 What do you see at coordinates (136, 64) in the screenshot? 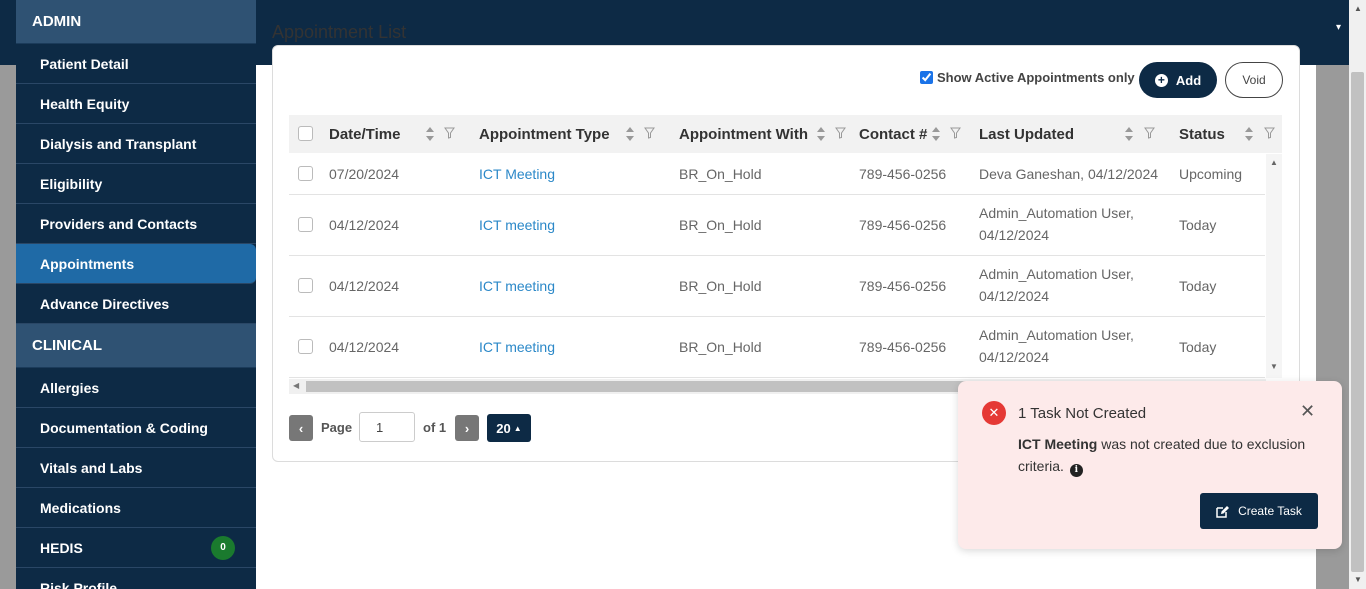
I see `sidebar-item-patient-detail: Patient Detail` at bounding box center [136, 64].